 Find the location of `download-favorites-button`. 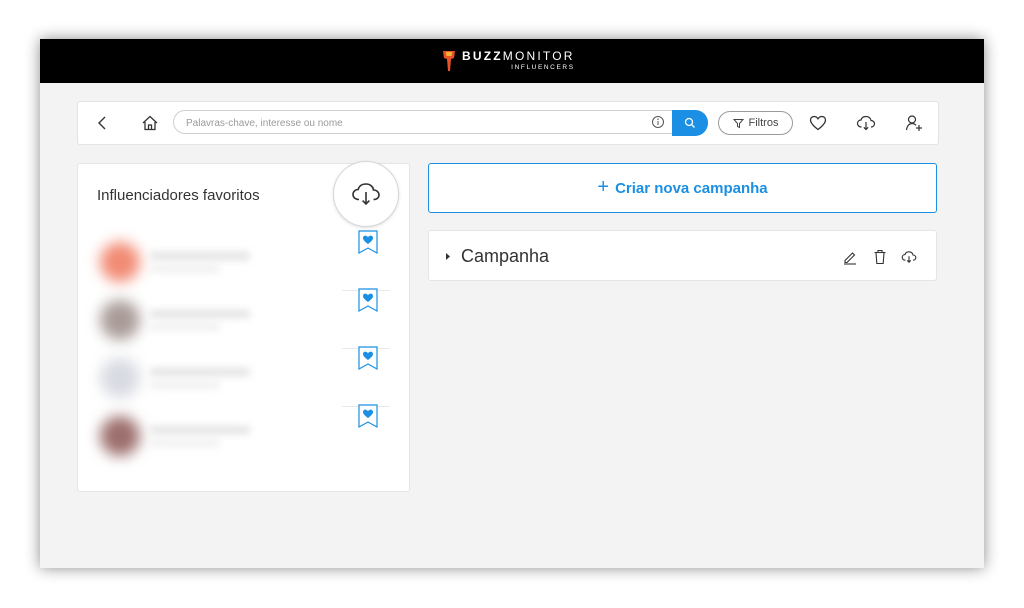

download-favorites-button is located at coordinates (366, 194).